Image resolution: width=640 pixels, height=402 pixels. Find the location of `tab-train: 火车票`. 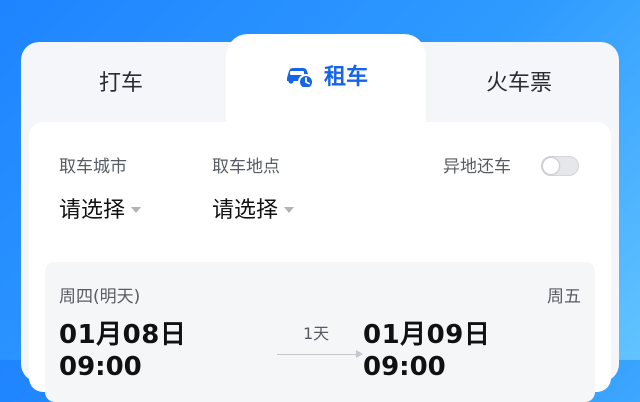

tab-train: 火车票 is located at coordinates (519, 81).